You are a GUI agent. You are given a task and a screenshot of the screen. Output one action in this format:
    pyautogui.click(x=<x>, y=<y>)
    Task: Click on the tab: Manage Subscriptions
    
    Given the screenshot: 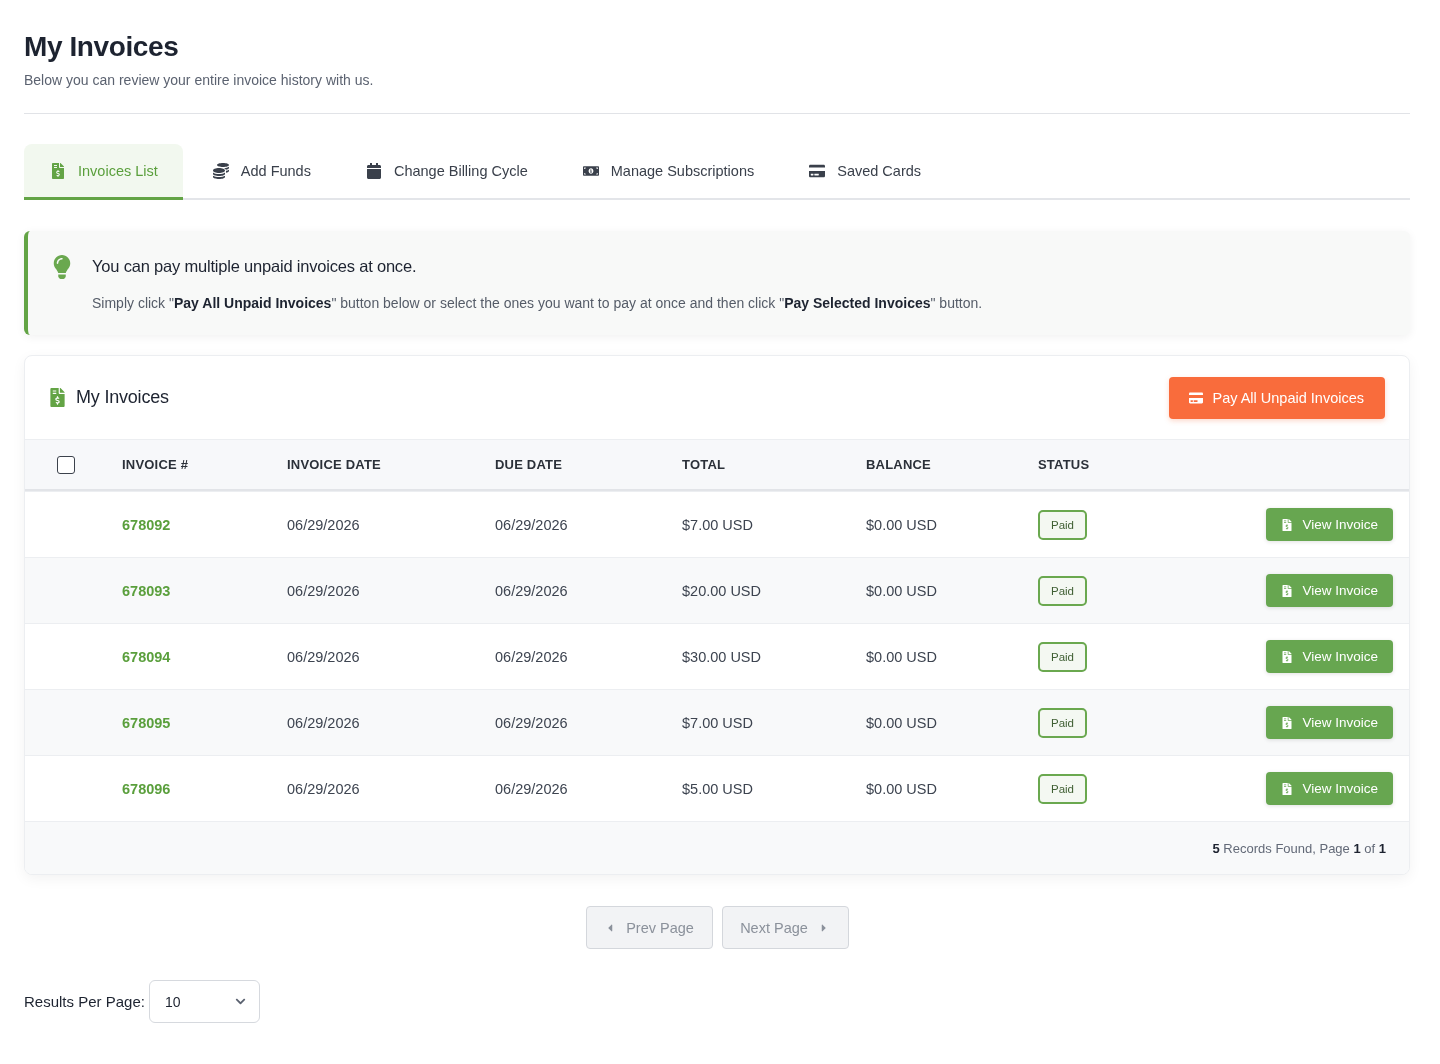 What is the action you would take?
    pyautogui.click(x=668, y=172)
    